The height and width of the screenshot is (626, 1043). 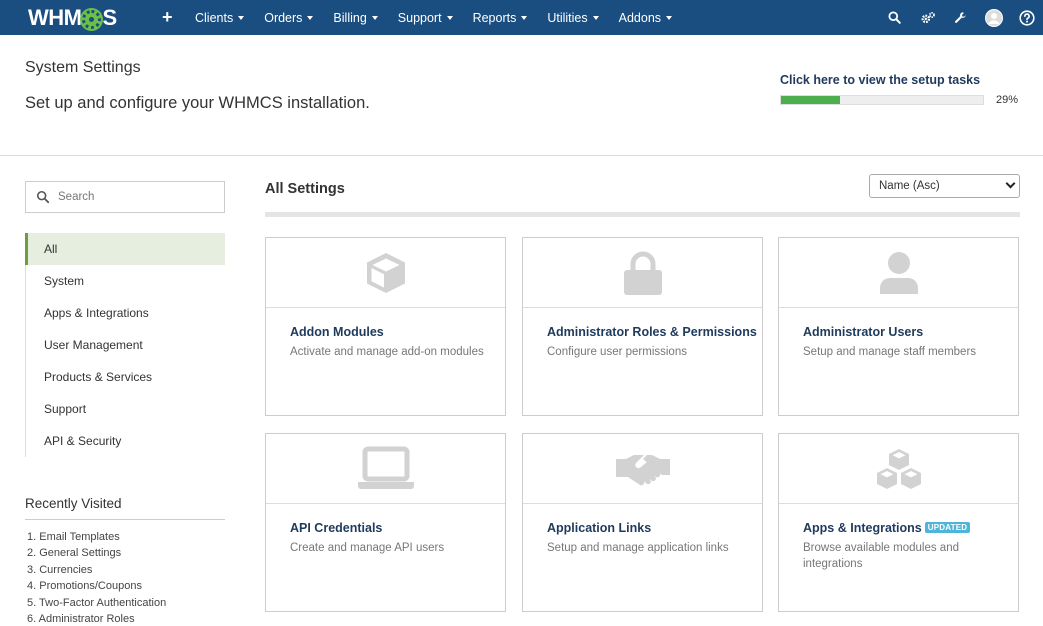 What do you see at coordinates (387, 352) in the screenshot?
I see `card-description: Activate and manage add-on modules` at bounding box center [387, 352].